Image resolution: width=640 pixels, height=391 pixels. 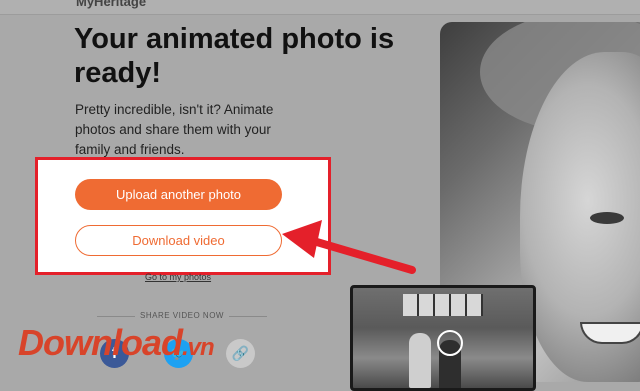 What do you see at coordinates (100, 342) in the screenshot?
I see `watermark-main: Download` at bounding box center [100, 342].